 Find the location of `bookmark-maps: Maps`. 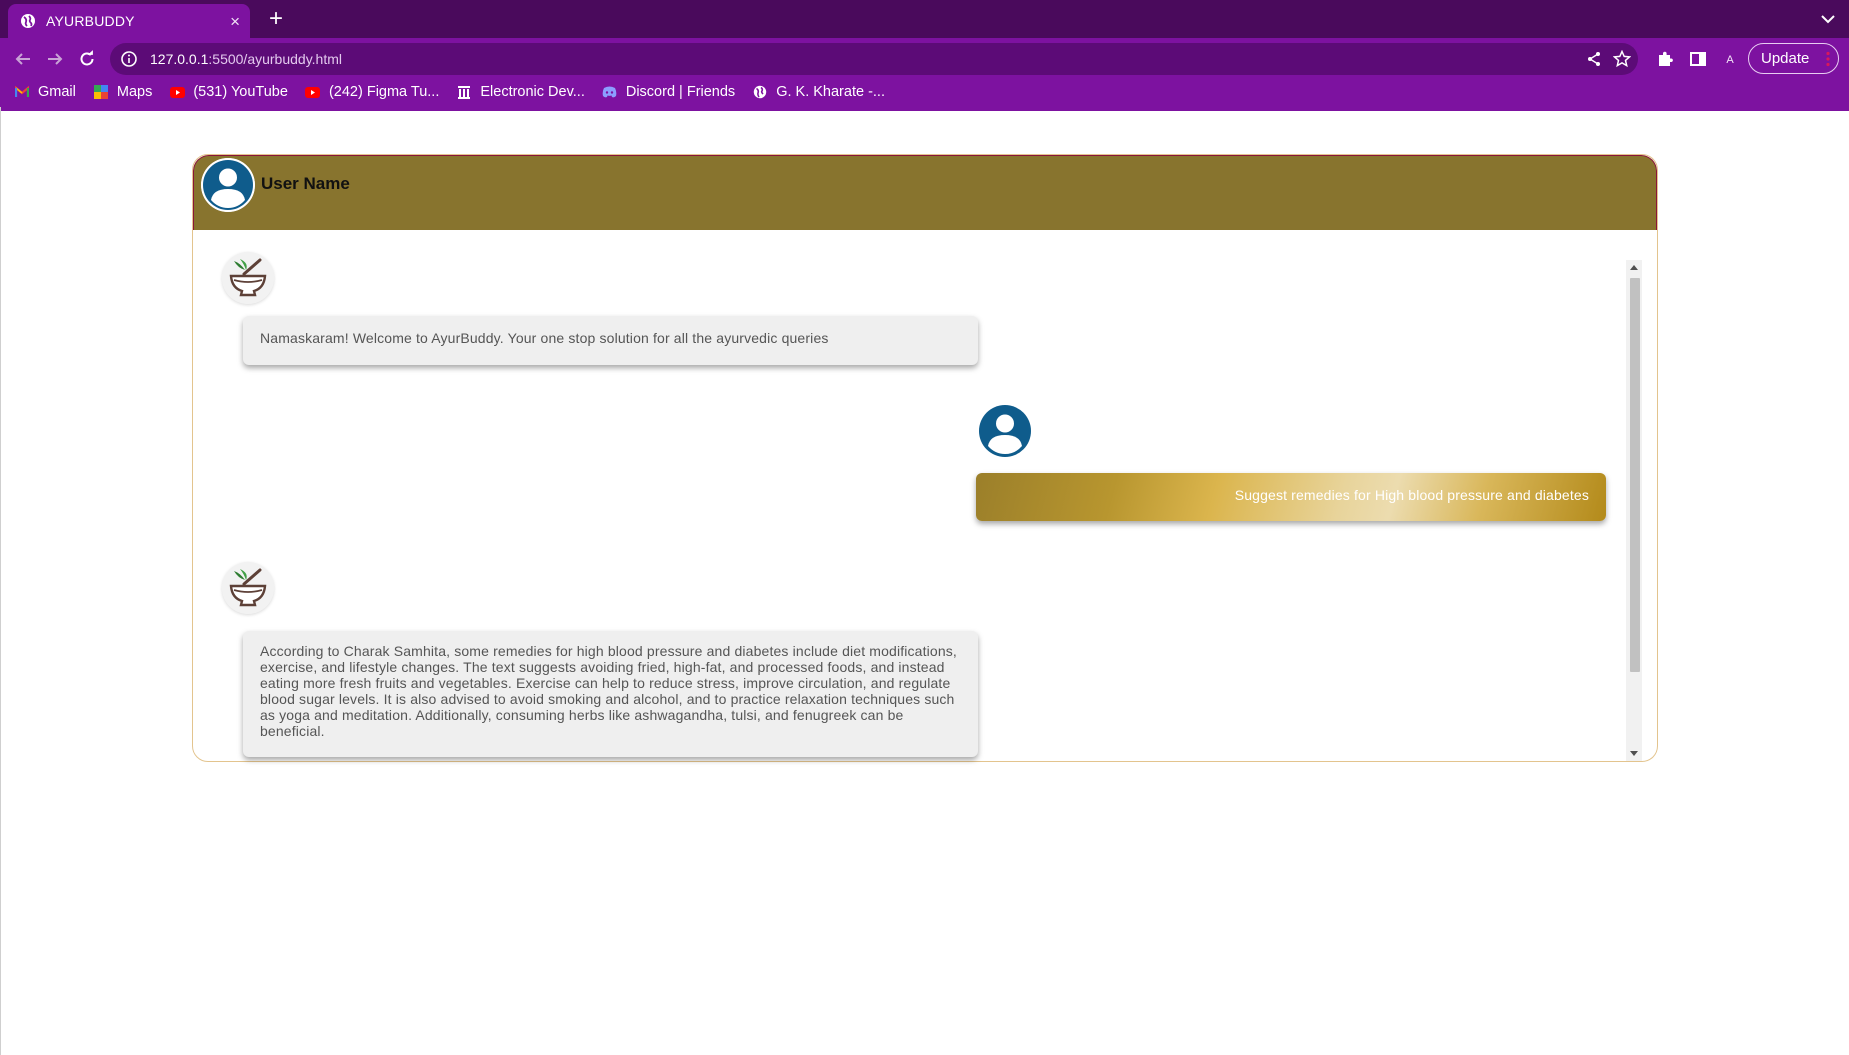

bookmark-maps: Maps is located at coordinates (122, 92).